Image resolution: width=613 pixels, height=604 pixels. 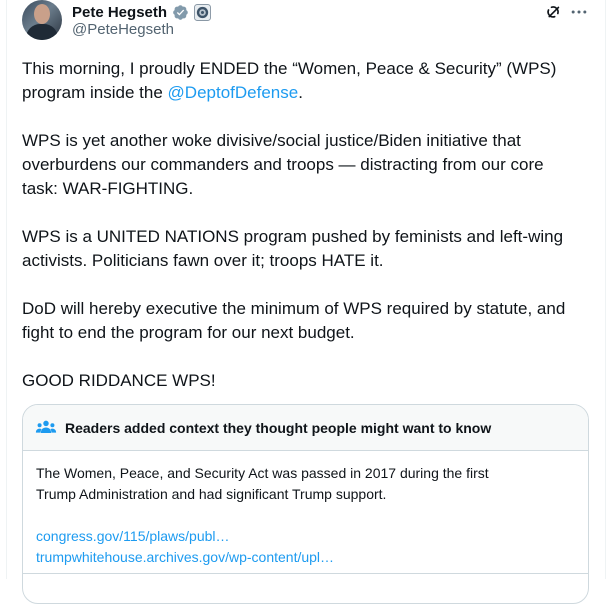 What do you see at coordinates (42, 14) in the screenshot?
I see `avatar-face` at bounding box center [42, 14].